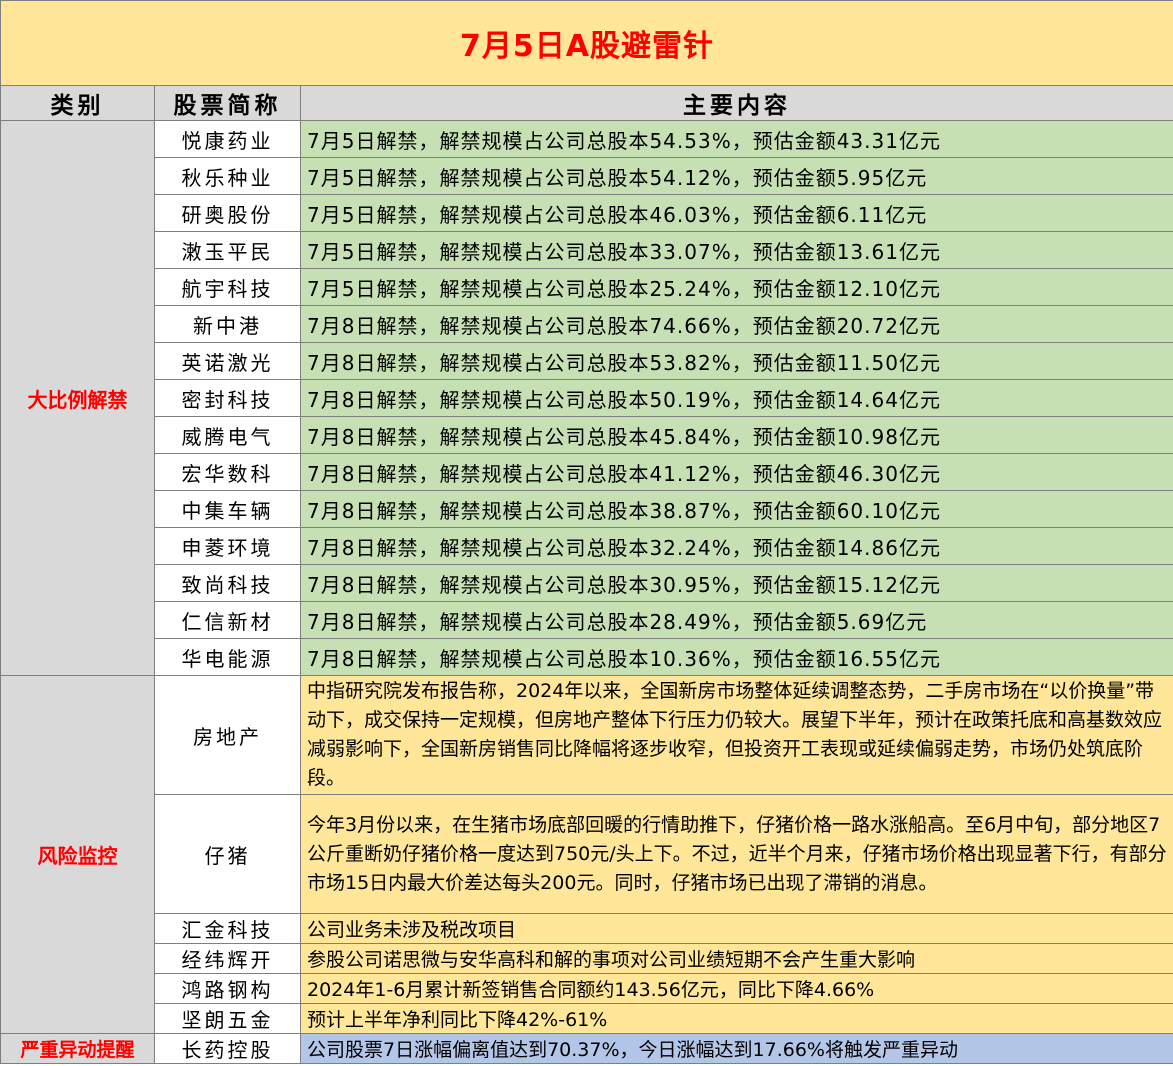  Describe the element at coordinates (227, 928) in the screenshot. I see `stock-name: 汇金科技` at that location.